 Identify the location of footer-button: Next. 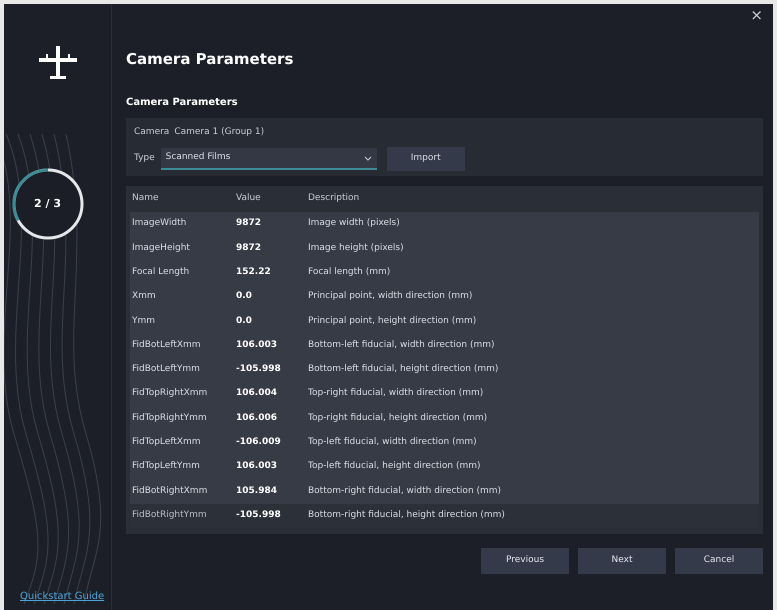
(622, 561).